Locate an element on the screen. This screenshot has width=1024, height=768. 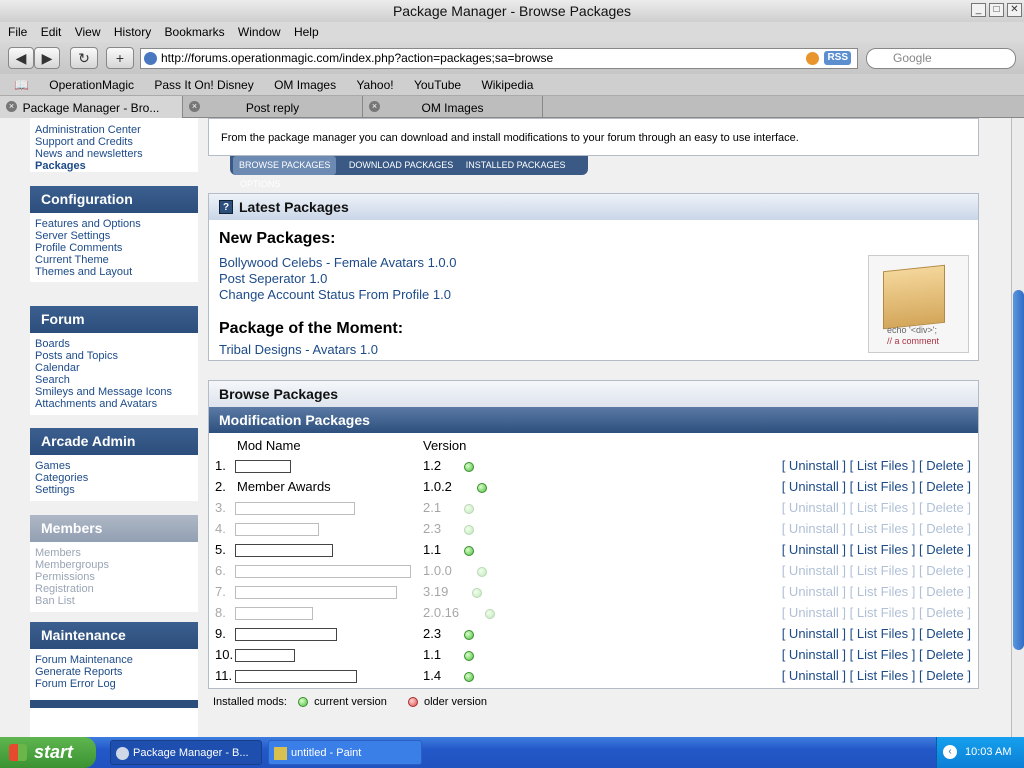
new-package-link: Change Account Status From Profile 1.0 is located at coordinates (335, 294).